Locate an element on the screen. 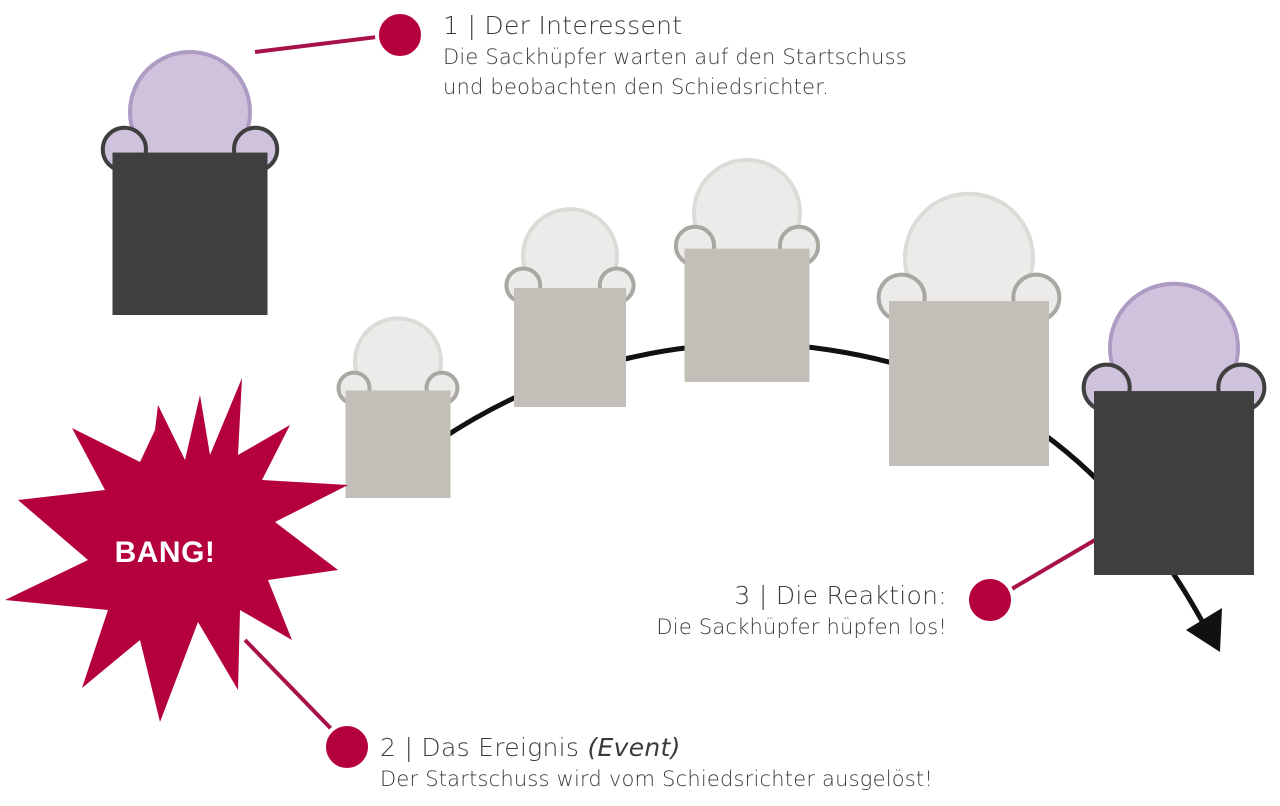  step-3-title: 3 | Die Reaktion: is located at coordinates (840, 595).